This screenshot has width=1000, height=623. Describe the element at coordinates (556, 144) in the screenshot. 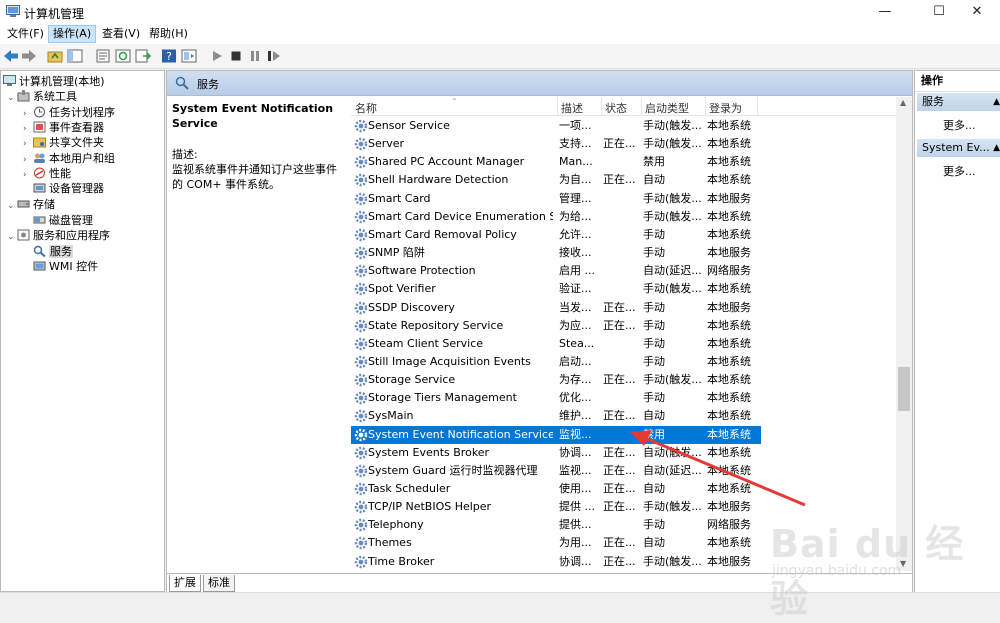

I see `table-row: Server 支持... 正在... 手动(触发... 本地系统` at that location.